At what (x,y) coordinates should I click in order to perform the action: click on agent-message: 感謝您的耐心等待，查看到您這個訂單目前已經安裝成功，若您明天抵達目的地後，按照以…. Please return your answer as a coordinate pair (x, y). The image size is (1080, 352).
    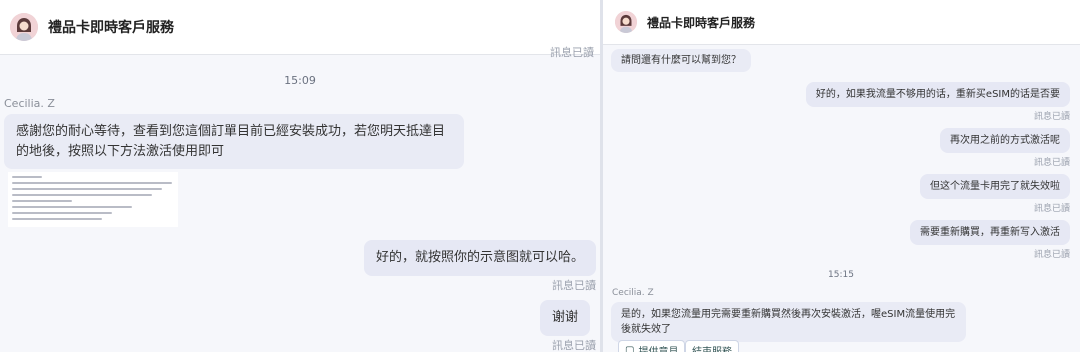
    Looking at the image, I should click on (234, 141).